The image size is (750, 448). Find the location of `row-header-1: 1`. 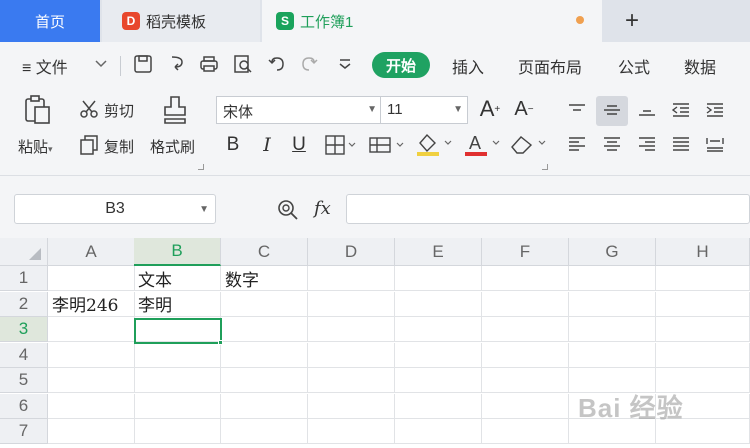

row-header-1: 1 is located at coordinates (24, 278).